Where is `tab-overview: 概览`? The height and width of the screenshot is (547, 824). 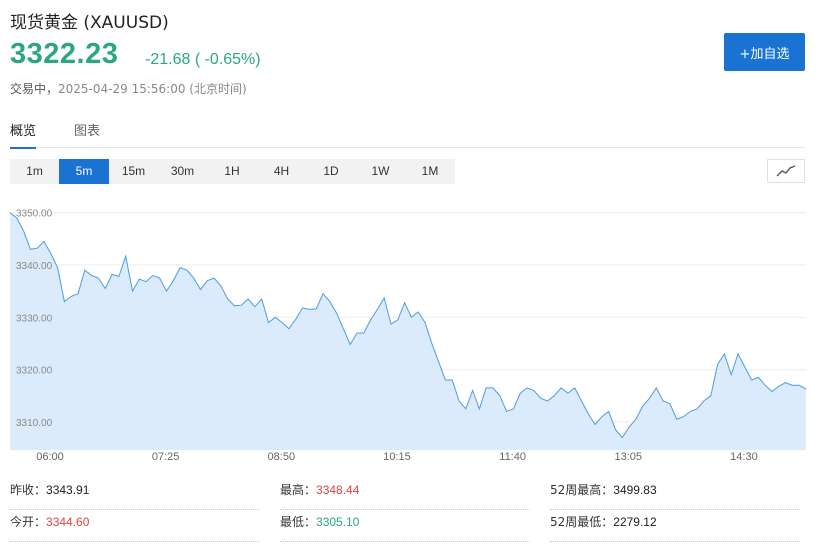
tab-overview: 概览 is located at coordinates (23, 134).